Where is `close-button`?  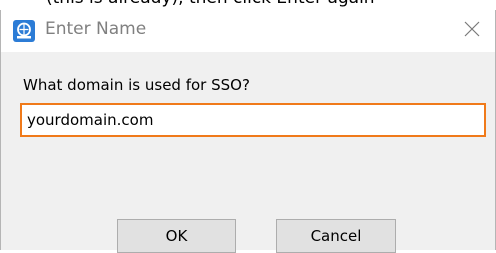
close-button is located at coordinates (472, 31).